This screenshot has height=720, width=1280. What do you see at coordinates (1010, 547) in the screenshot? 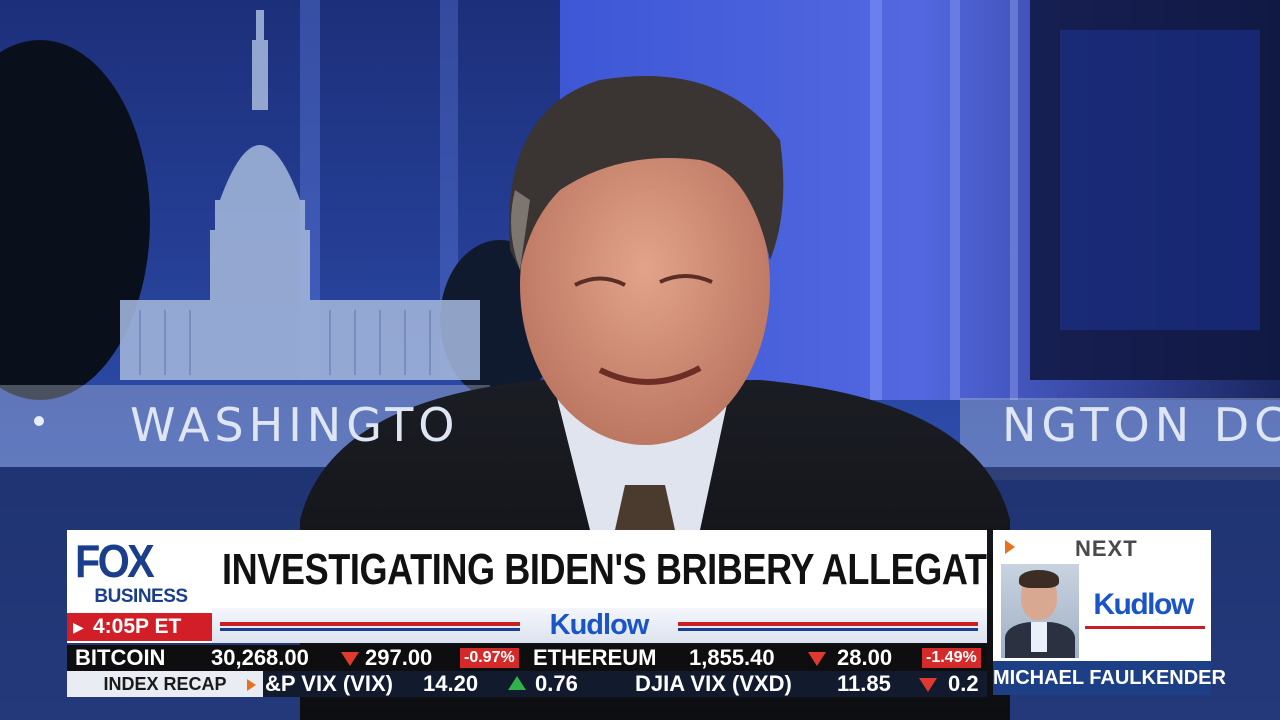
I see `next-arrow-icon` at bounding box center [1010, 547].